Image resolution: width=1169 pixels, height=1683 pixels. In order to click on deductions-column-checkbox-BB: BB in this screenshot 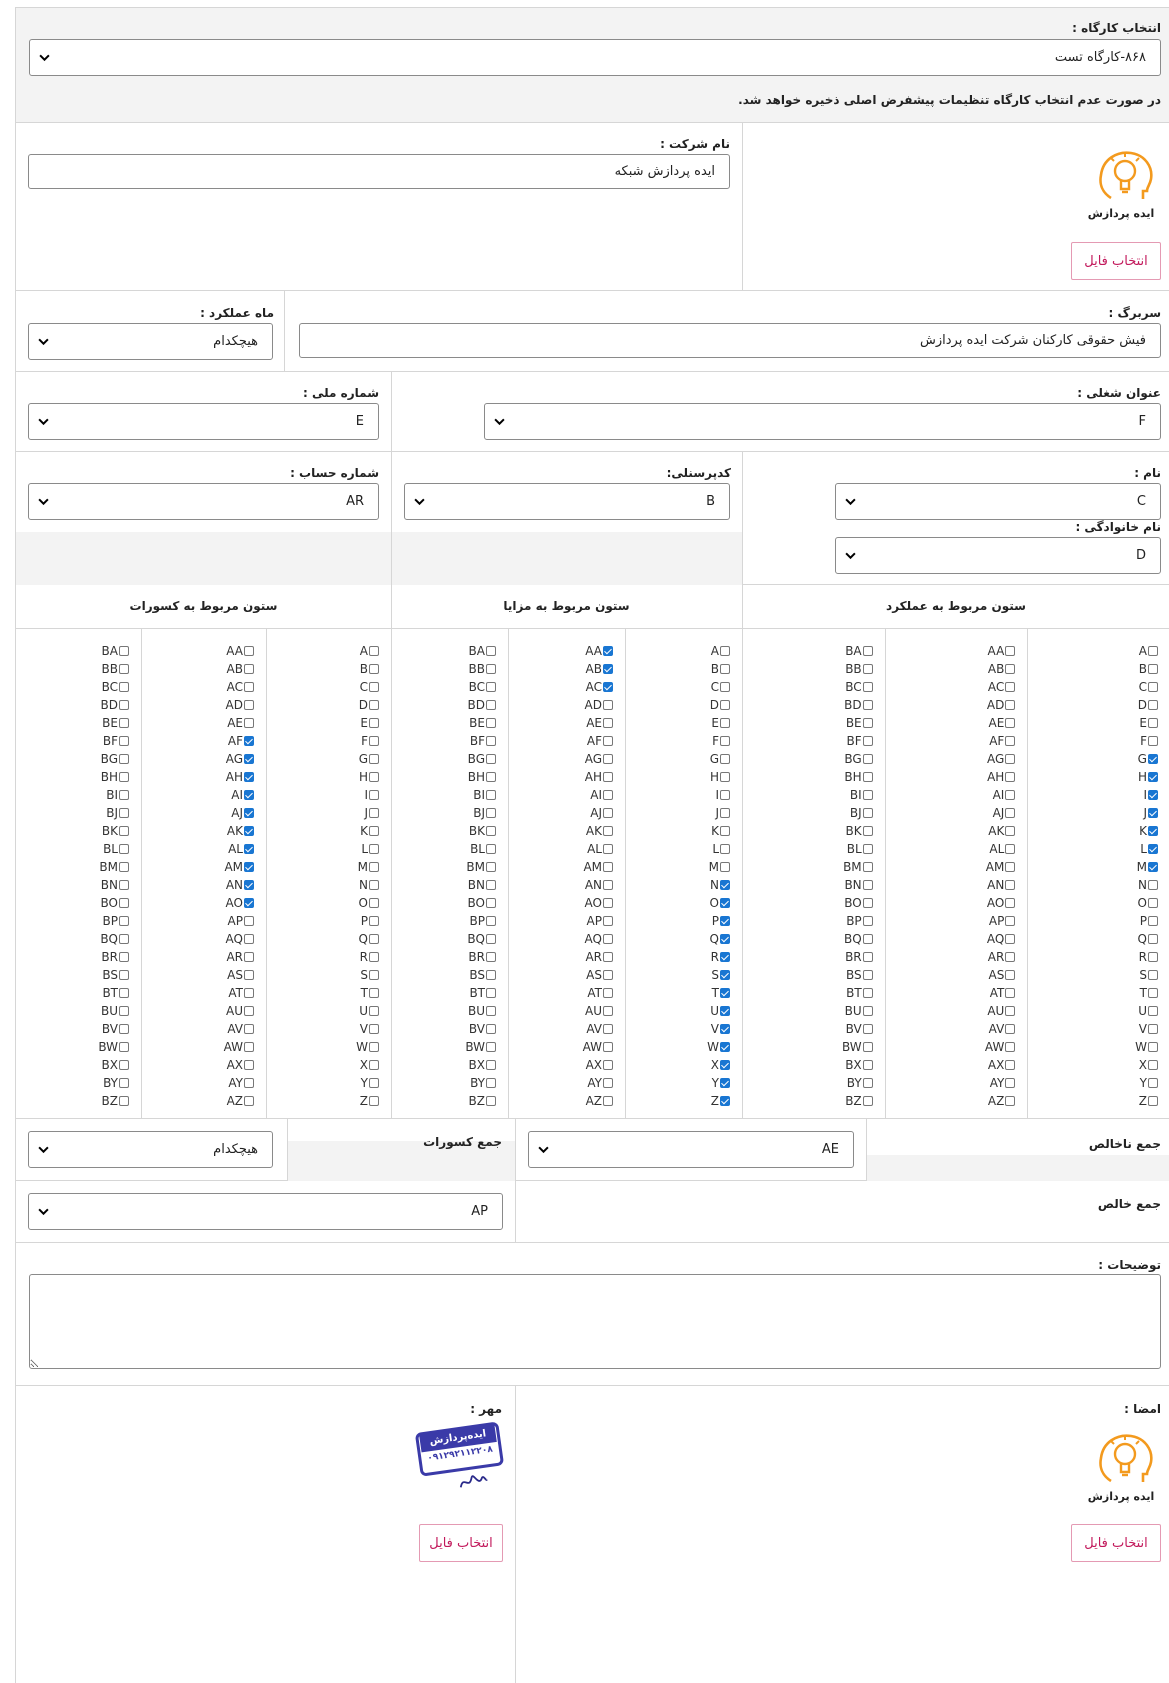, I will do `click(115, 668)`.